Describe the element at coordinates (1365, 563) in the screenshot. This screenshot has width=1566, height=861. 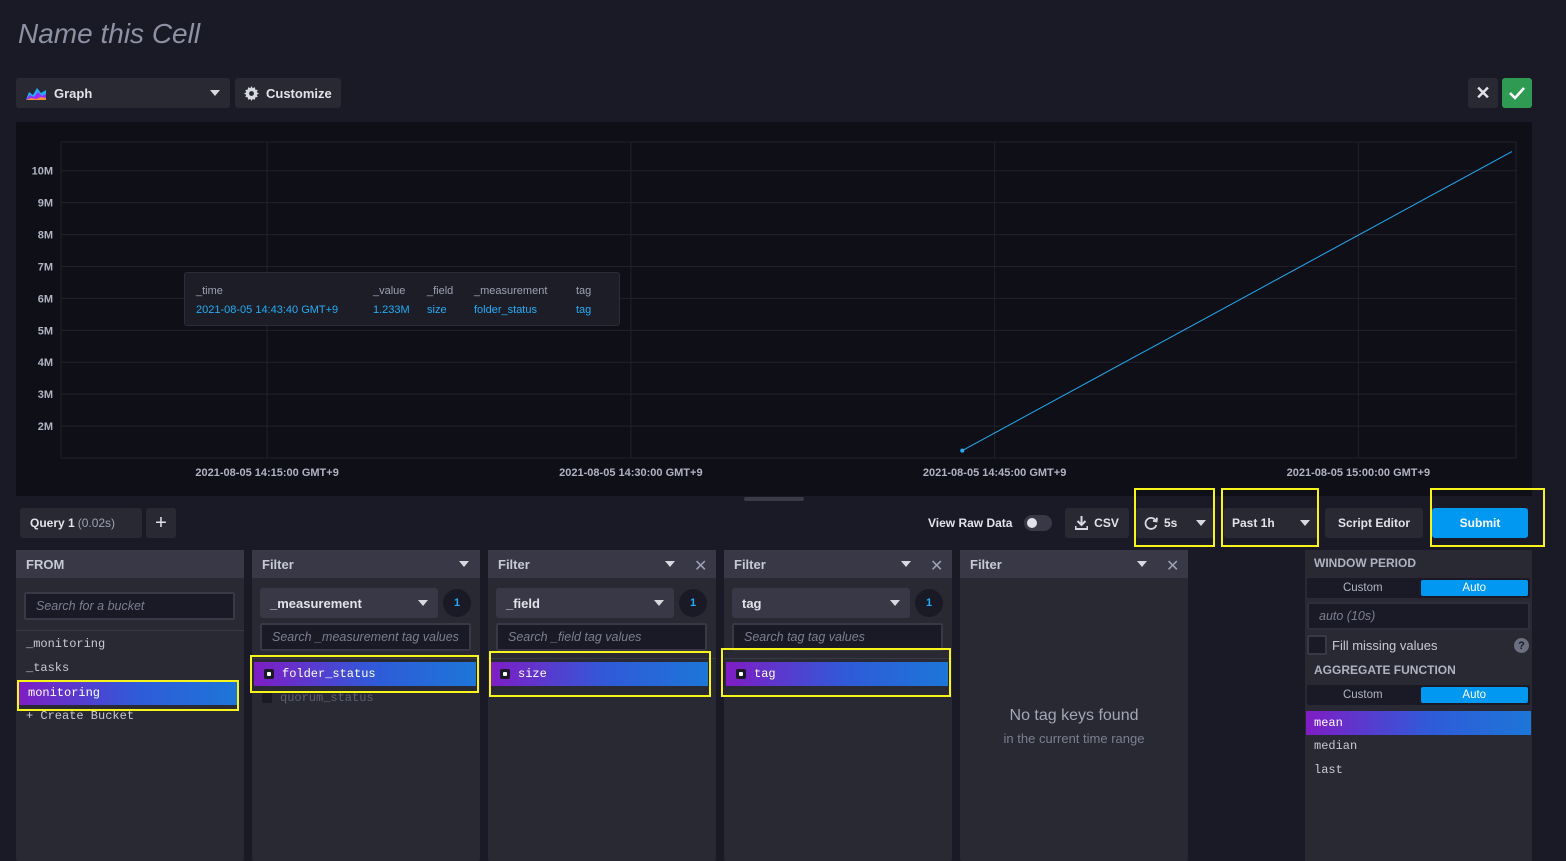
I see `window-period-title: WINDOW PERIOD` at that location.